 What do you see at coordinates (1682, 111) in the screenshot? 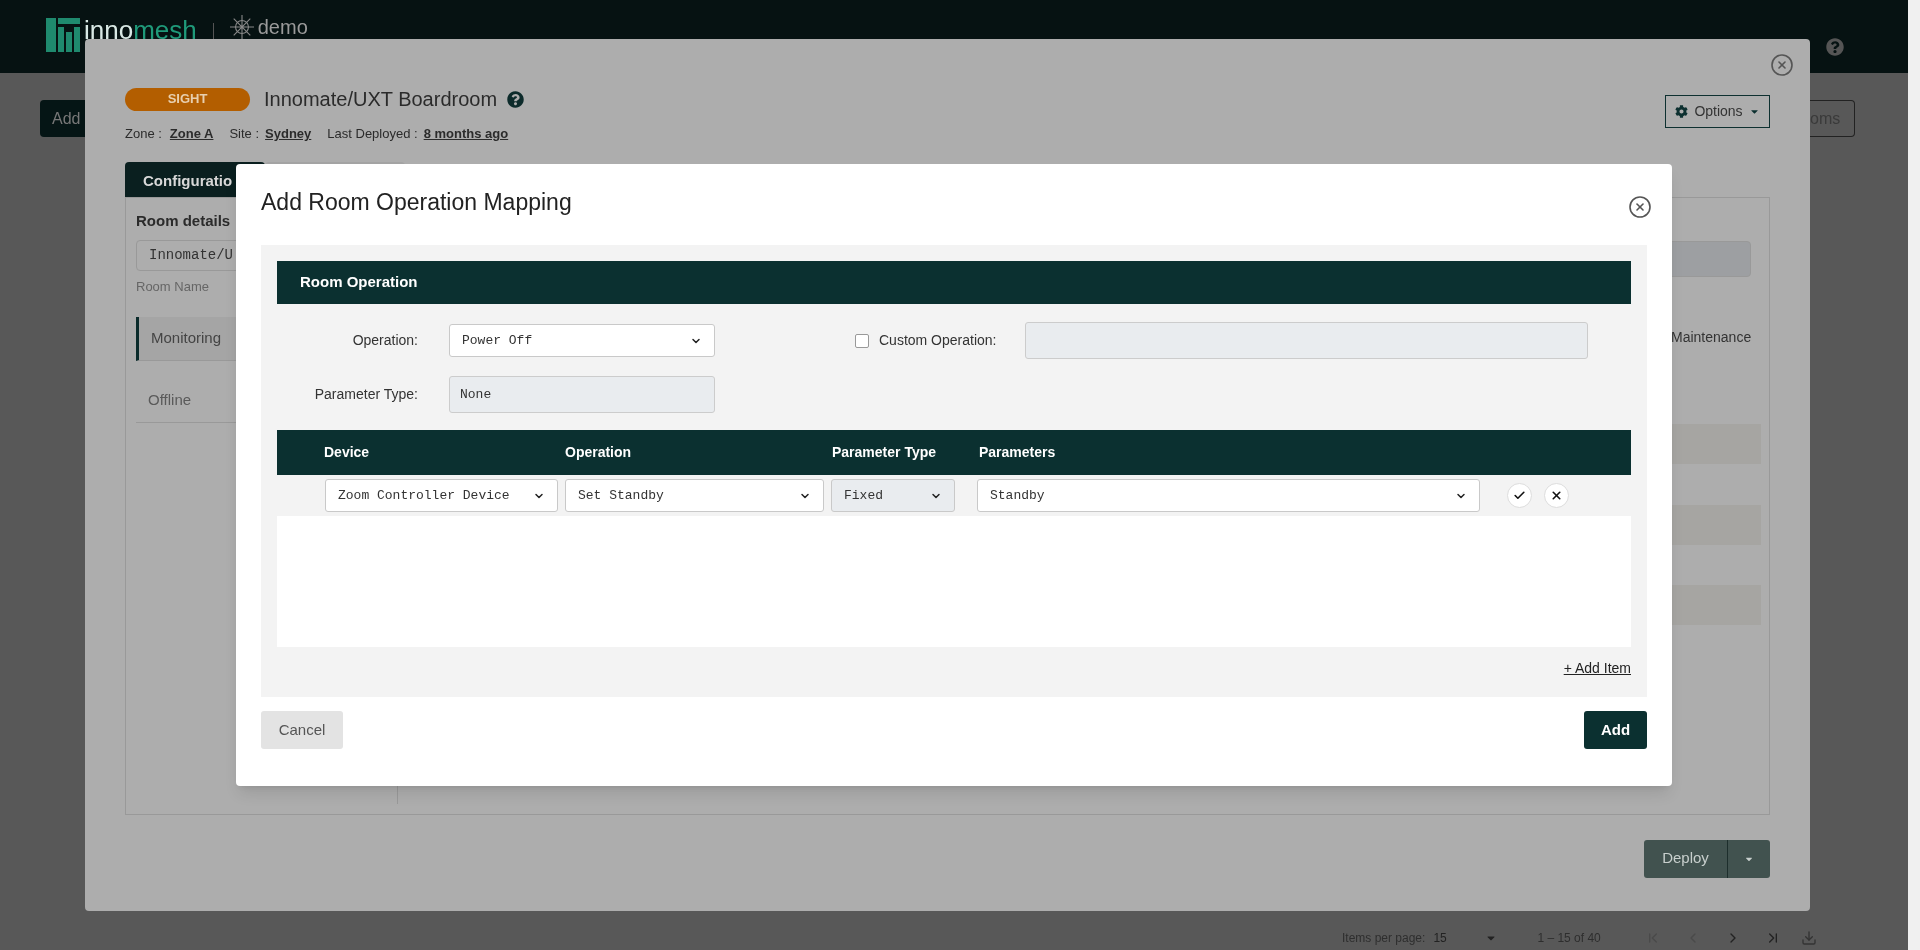
I see `gear-icon` at bounding box center [1682, 111].